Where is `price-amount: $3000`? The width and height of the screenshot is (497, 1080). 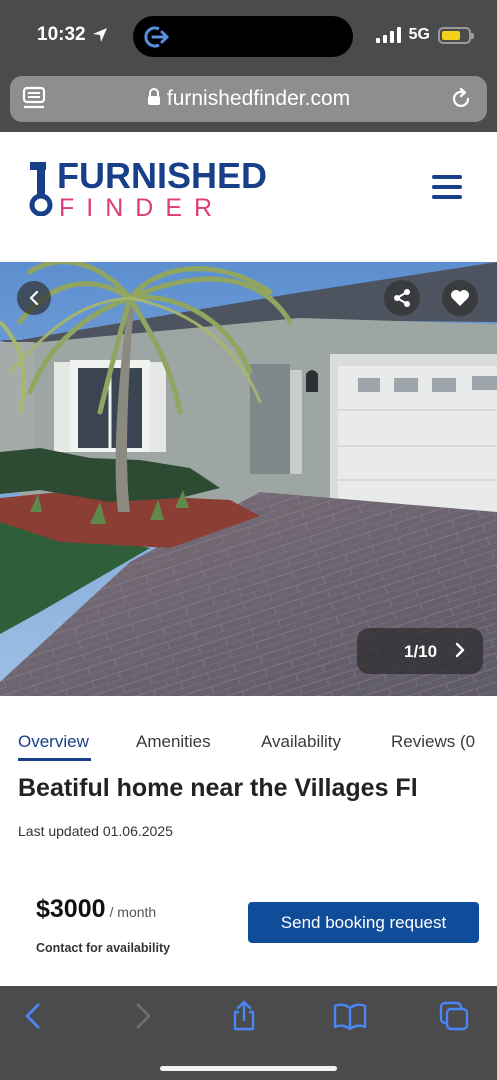
price-amount: $3000 is located at coordinates (71, 909).